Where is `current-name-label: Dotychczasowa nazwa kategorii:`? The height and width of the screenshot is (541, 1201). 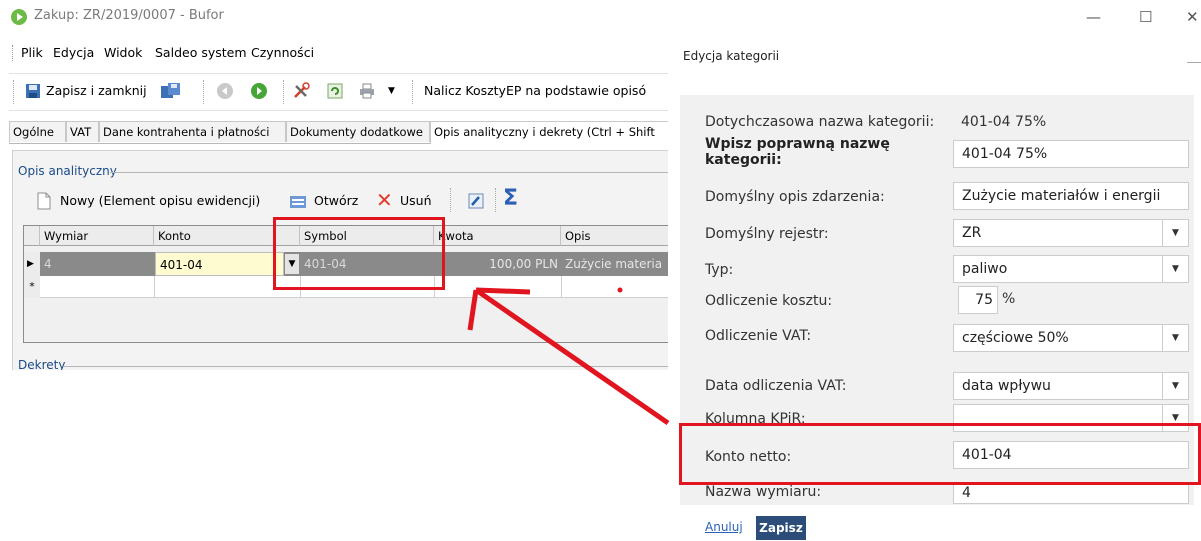 current-name-label: Dotychczasowa nazwa kategorii: is located at coordinates (820, 122).